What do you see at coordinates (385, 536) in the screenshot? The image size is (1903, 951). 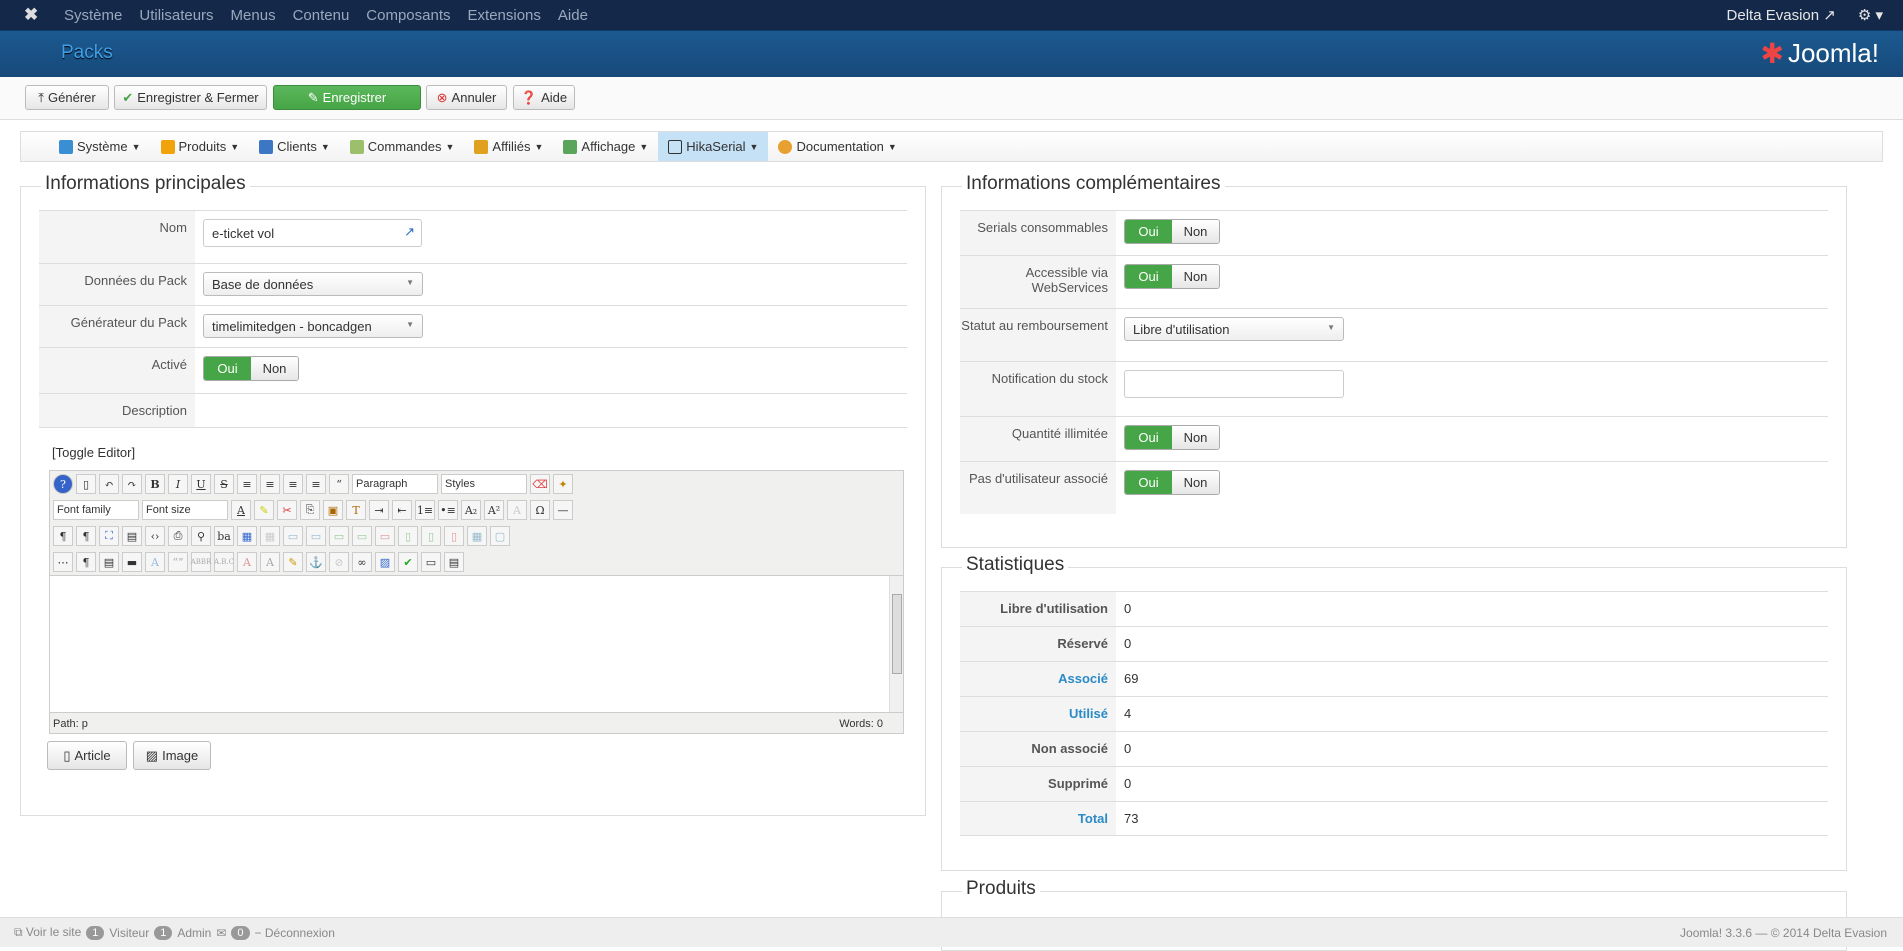 I see `delete-row-icon: ▭` at bounding box center [385, 536].